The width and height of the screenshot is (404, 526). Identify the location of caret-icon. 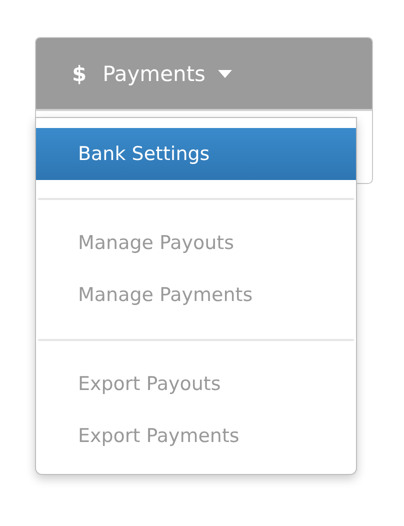
(225, 74).